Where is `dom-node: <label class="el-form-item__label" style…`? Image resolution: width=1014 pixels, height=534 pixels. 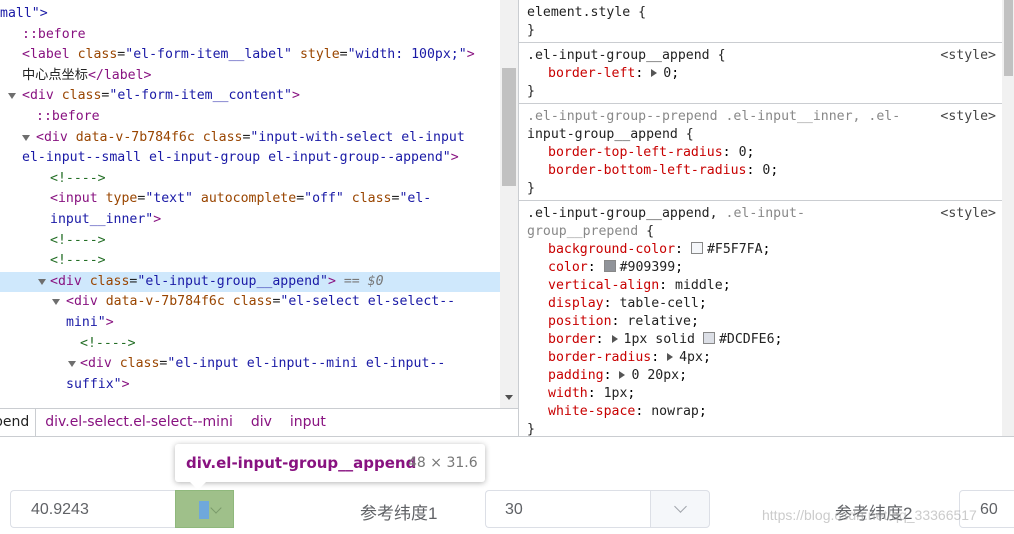
dom-node: <label class="el-form-item__label" style… is located at coordinates (250, 55).